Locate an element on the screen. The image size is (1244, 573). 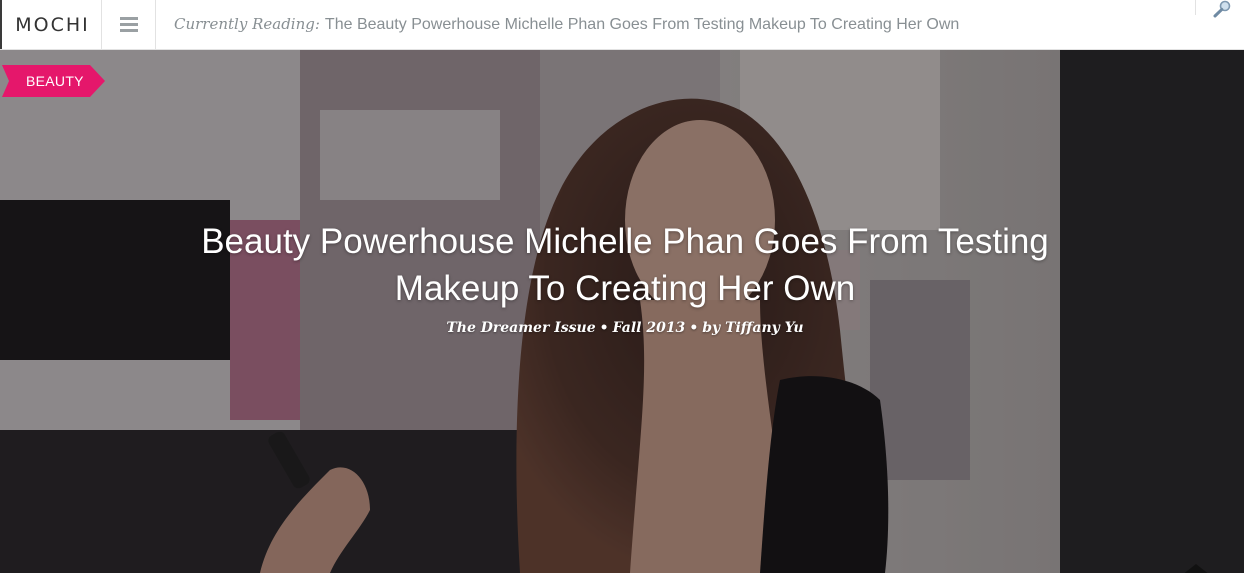
category-tag: BEAUTY is located at coordinates (53, 81).